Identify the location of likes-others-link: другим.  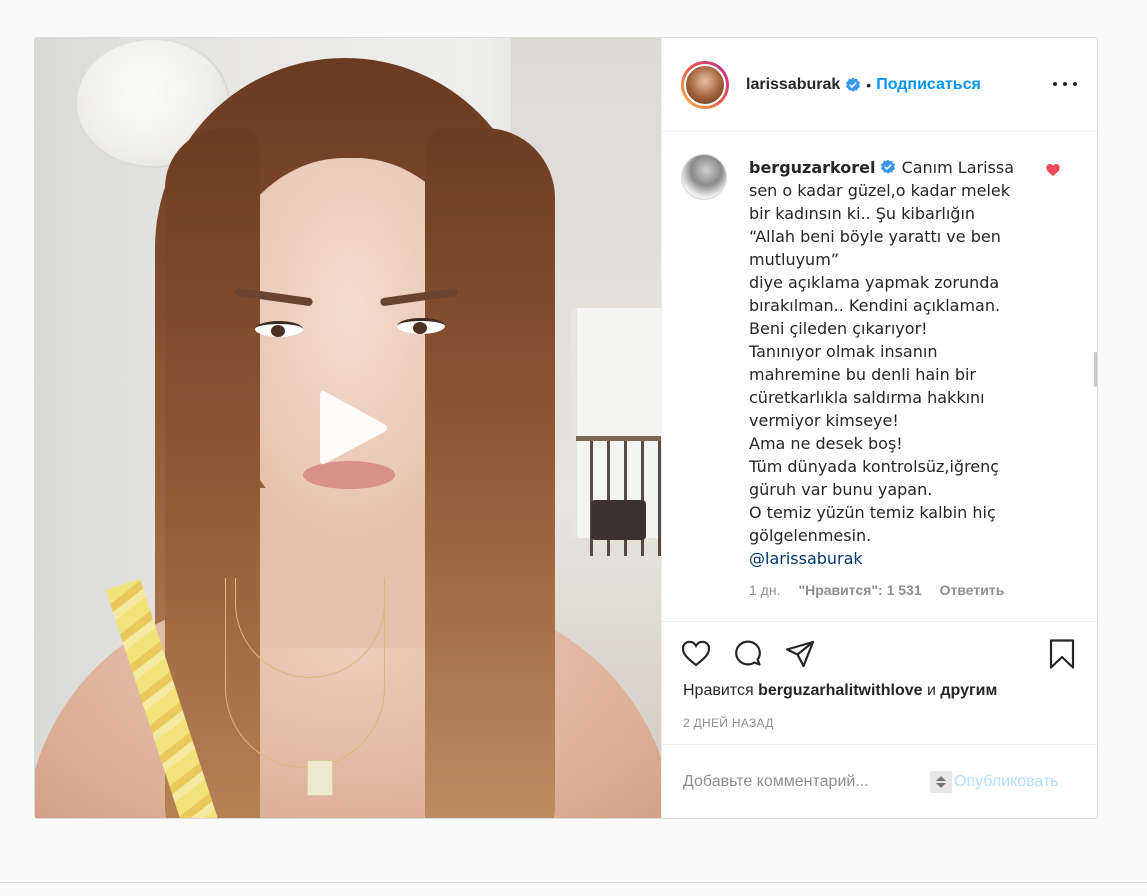
(968, 690).